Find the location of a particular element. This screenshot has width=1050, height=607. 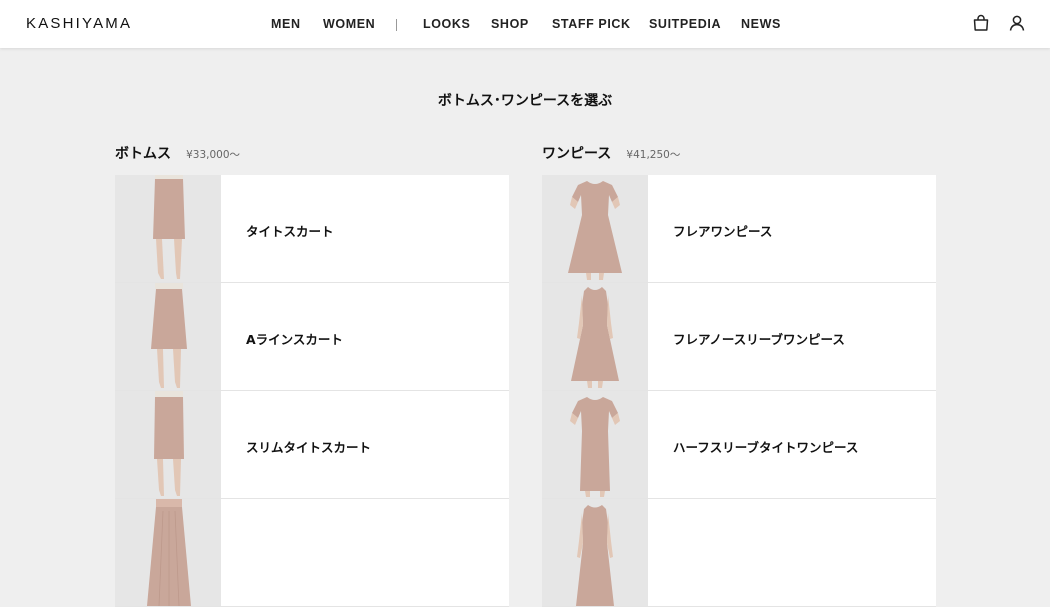

product-card: スリムタイトスカート is located at coordinates (312, 445).